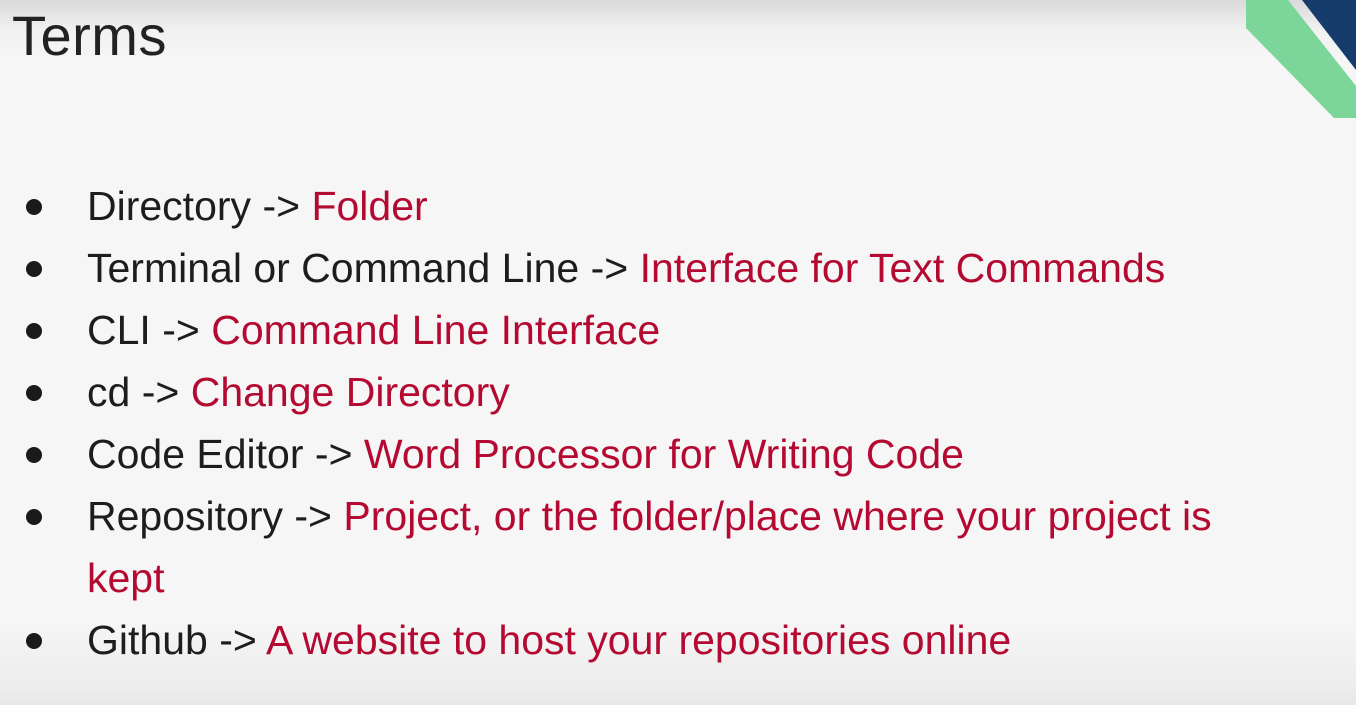  What do you see at coordinates (119, 330) in the screenshot?
I see `term-label: CLI` at bounding box center [119, 330].